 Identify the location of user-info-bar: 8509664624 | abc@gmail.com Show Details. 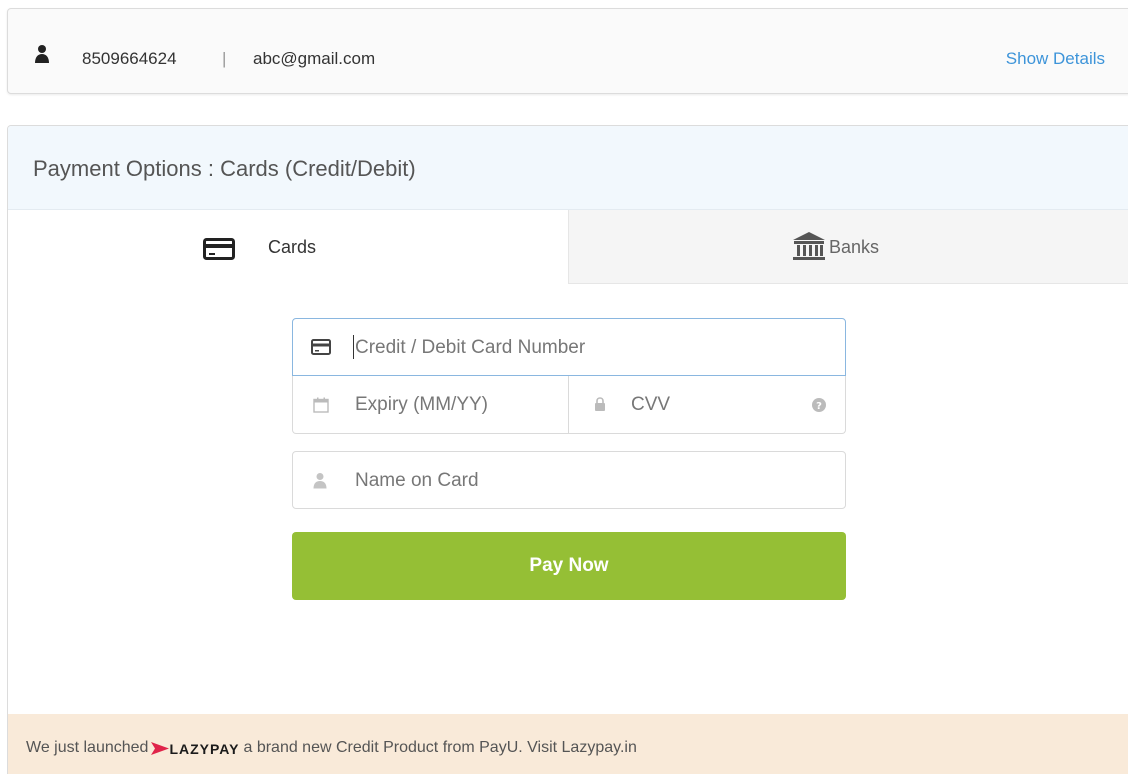
(567, 51).